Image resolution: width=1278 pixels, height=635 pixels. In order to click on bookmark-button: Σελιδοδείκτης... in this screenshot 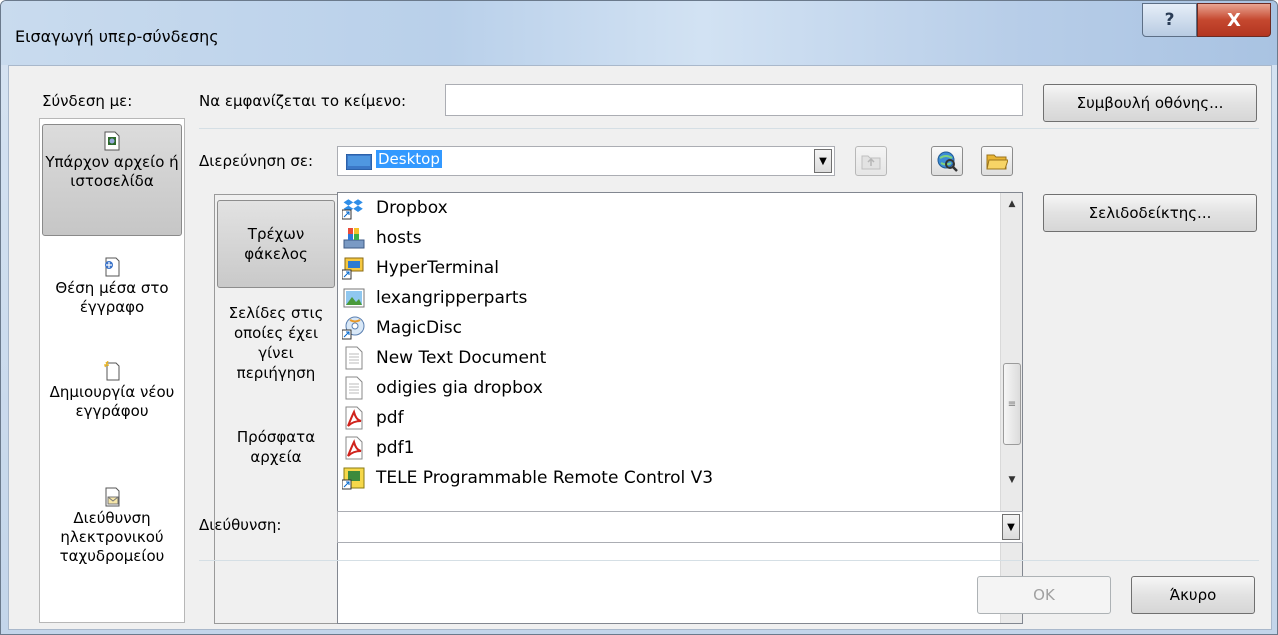, I will do `click(1150, 213)`.